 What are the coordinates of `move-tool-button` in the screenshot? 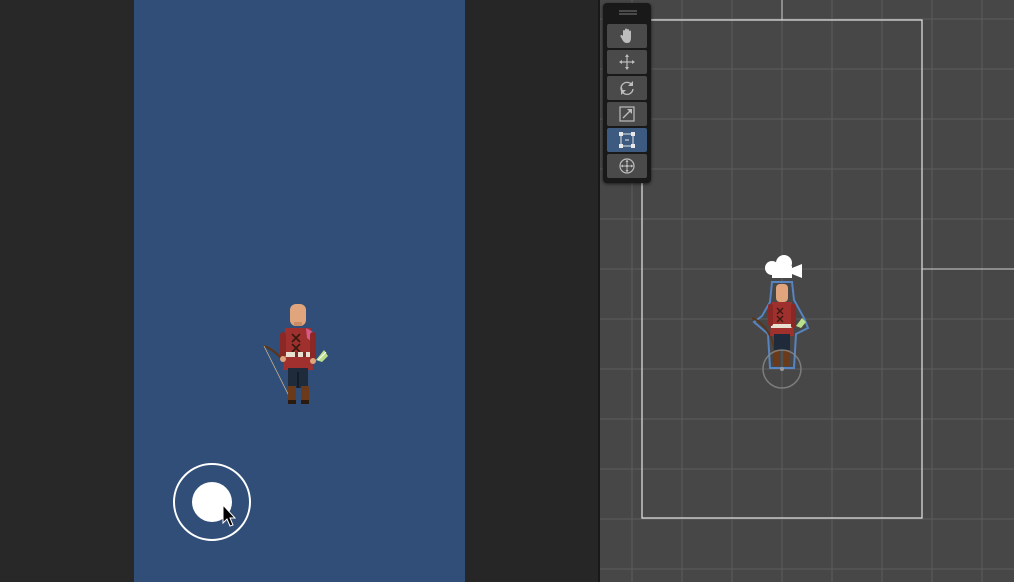 It's located at (627, 62).